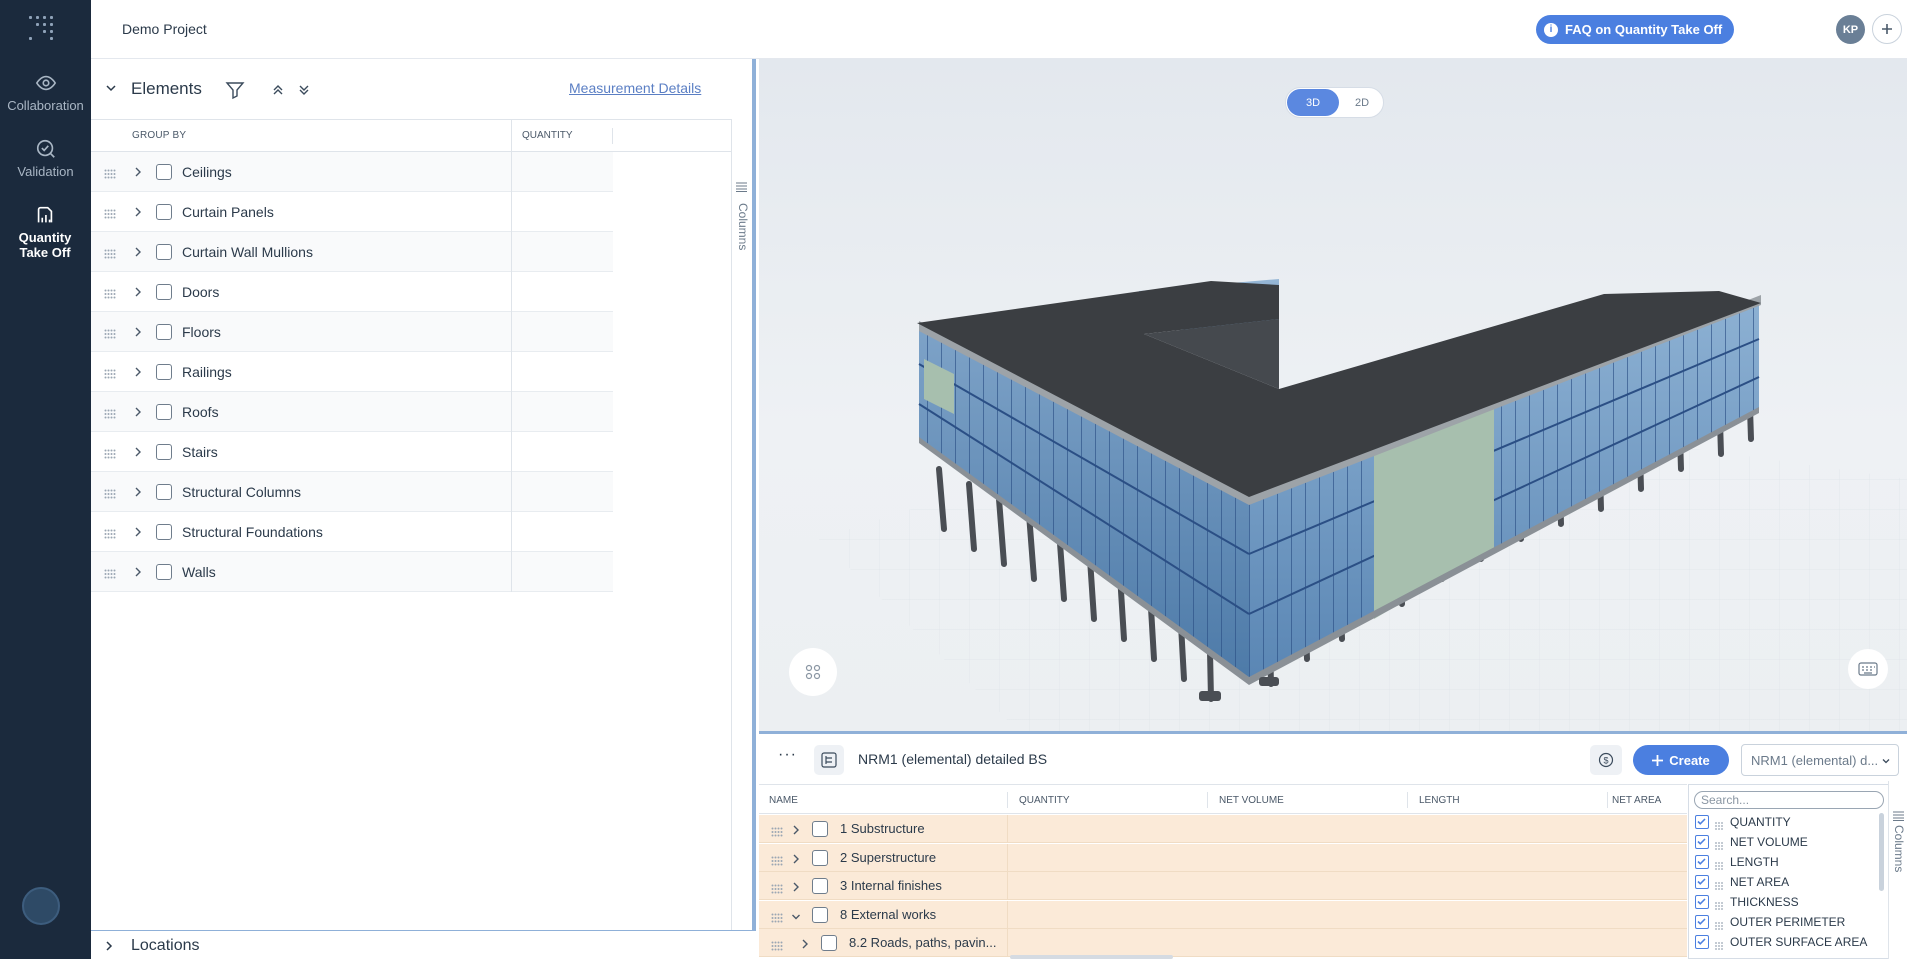 Image resolution: width=1907 pixels, height=959 pixels. Describe the element at coordinates (41, 28) in the screenshot. I see `app-logo` at that location.